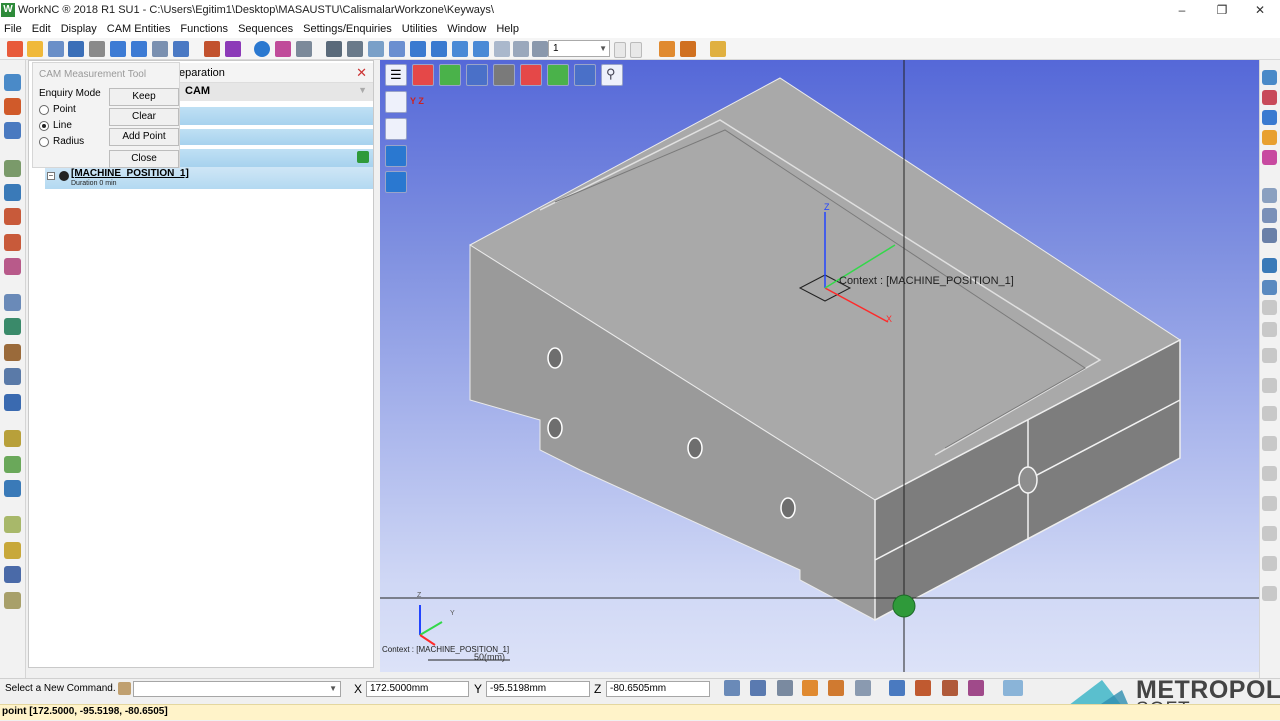  What do you see at coordinates (667, 49) in the screenshot?
I see `tool-icon` at bounding box center [667, 49].